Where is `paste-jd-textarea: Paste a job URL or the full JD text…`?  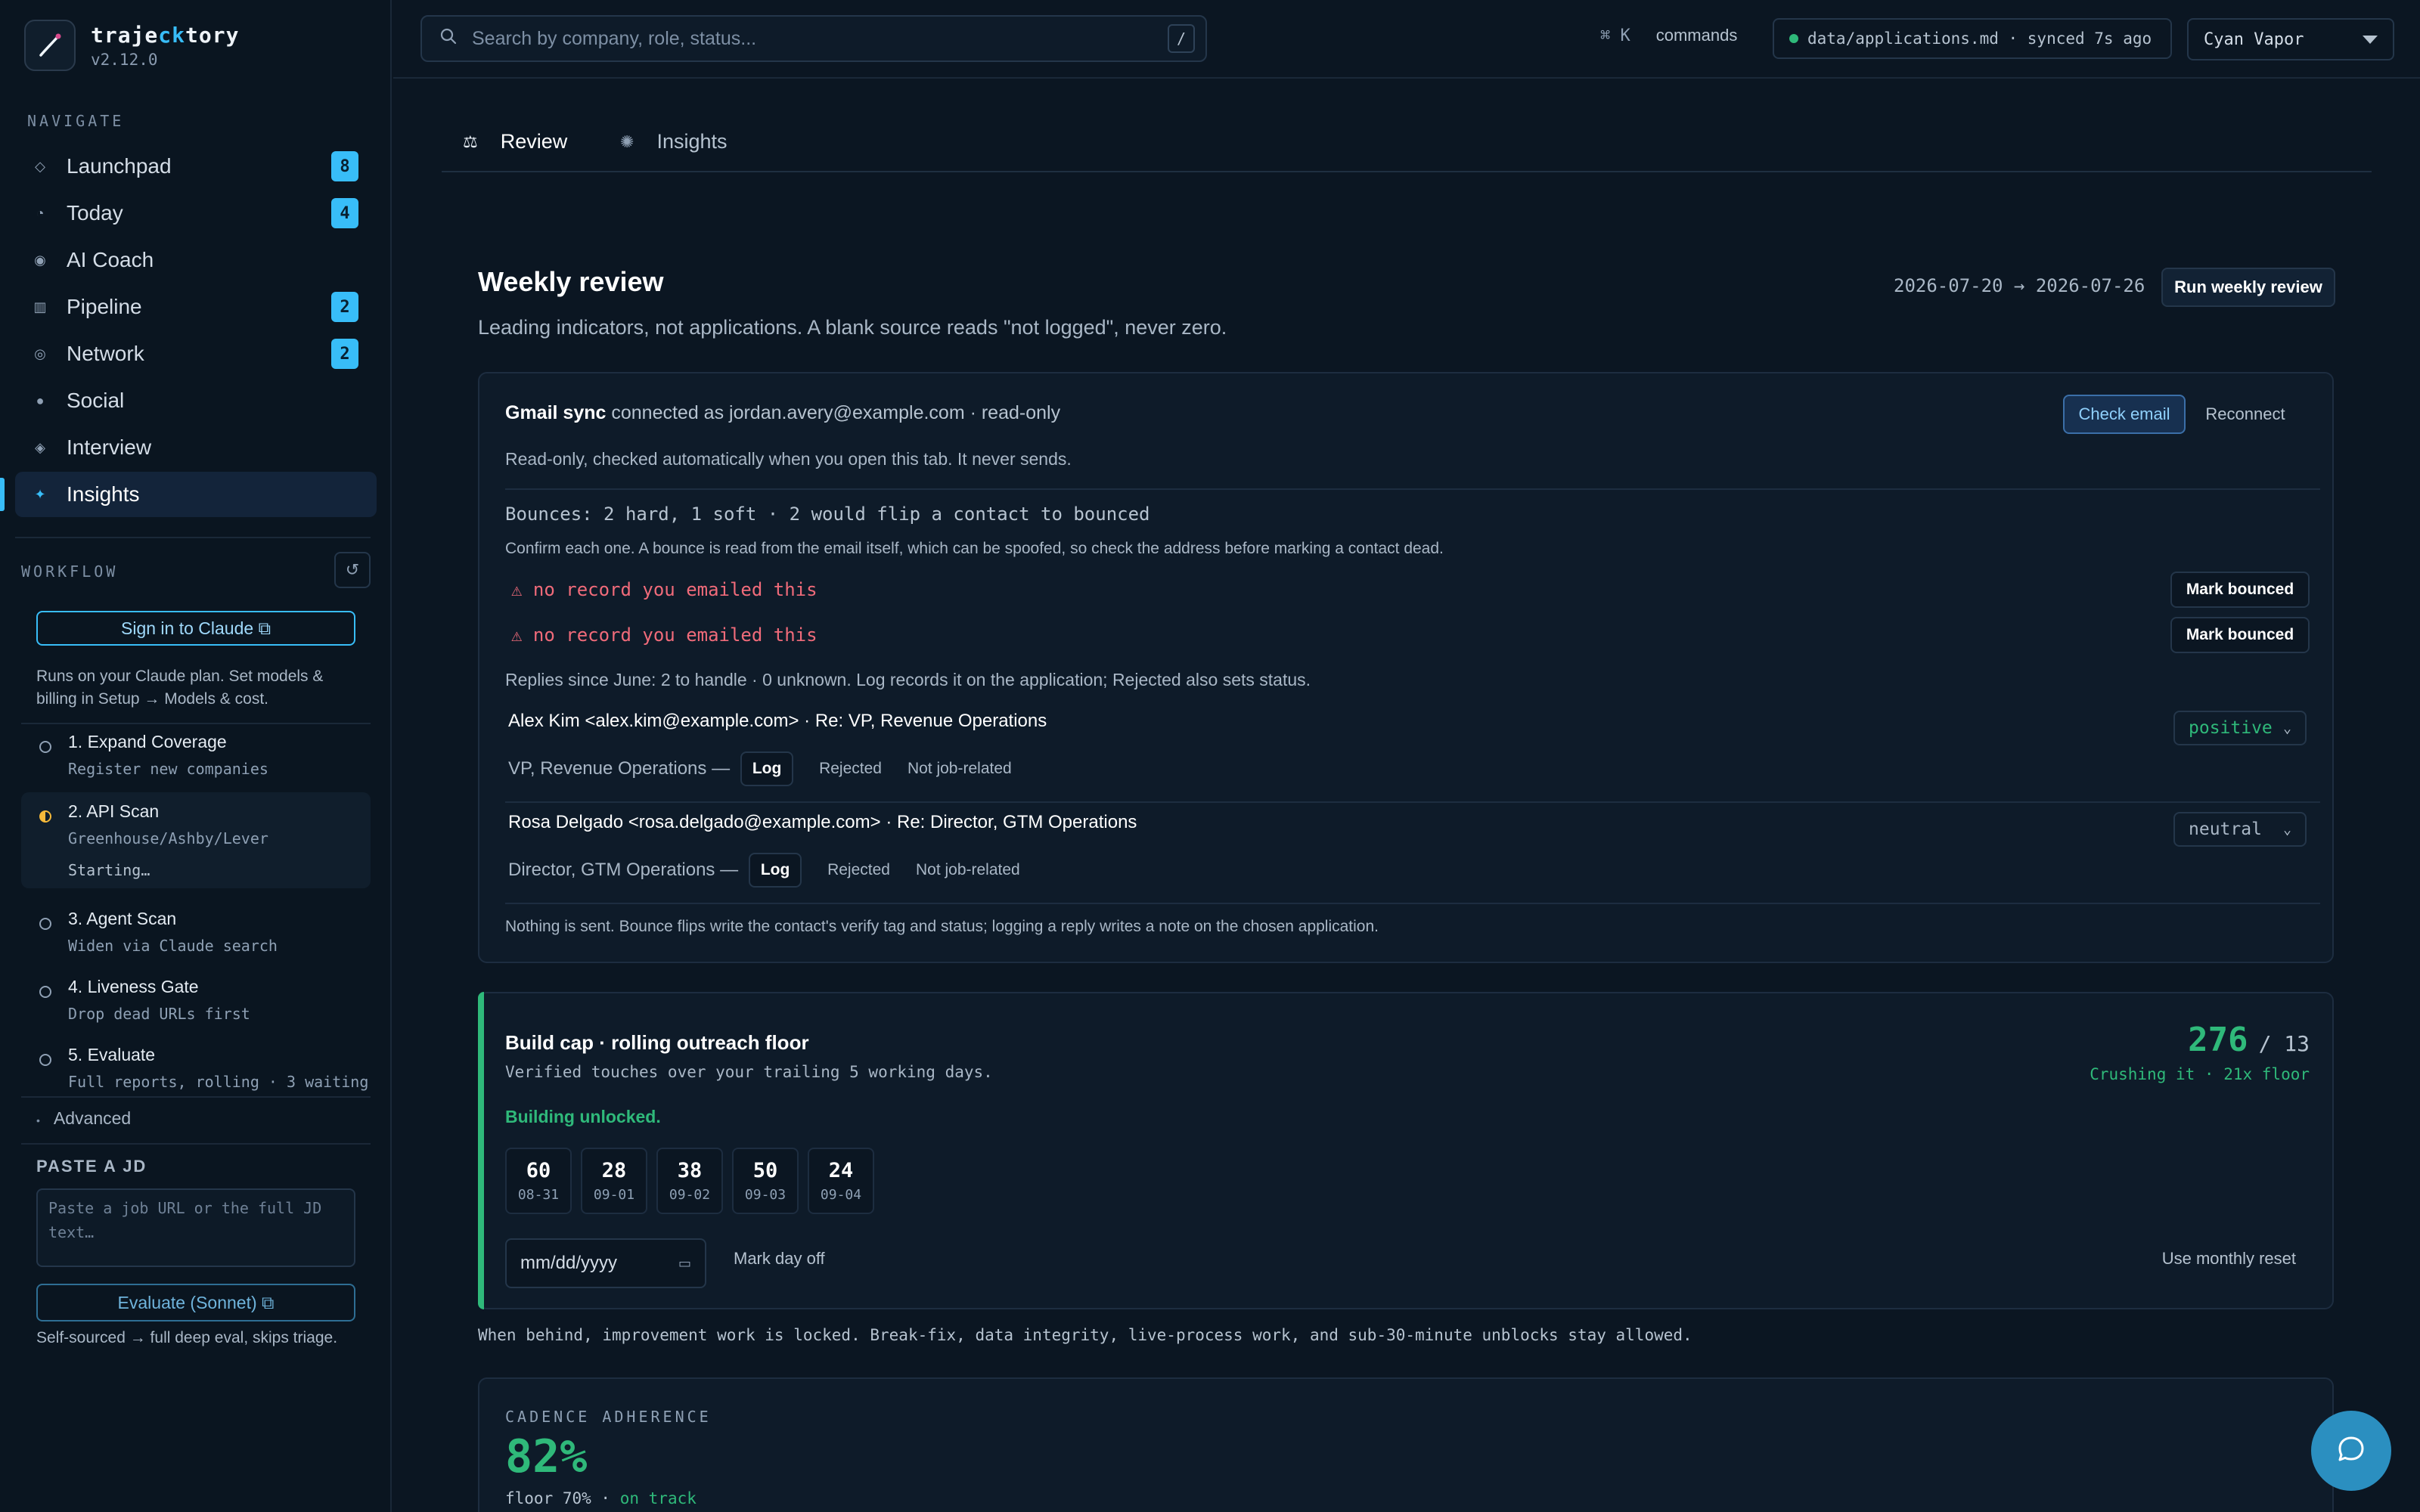
paste-jd-textarea: Paste a job URL or the full JD text… is located at coordinates (195, 1228).